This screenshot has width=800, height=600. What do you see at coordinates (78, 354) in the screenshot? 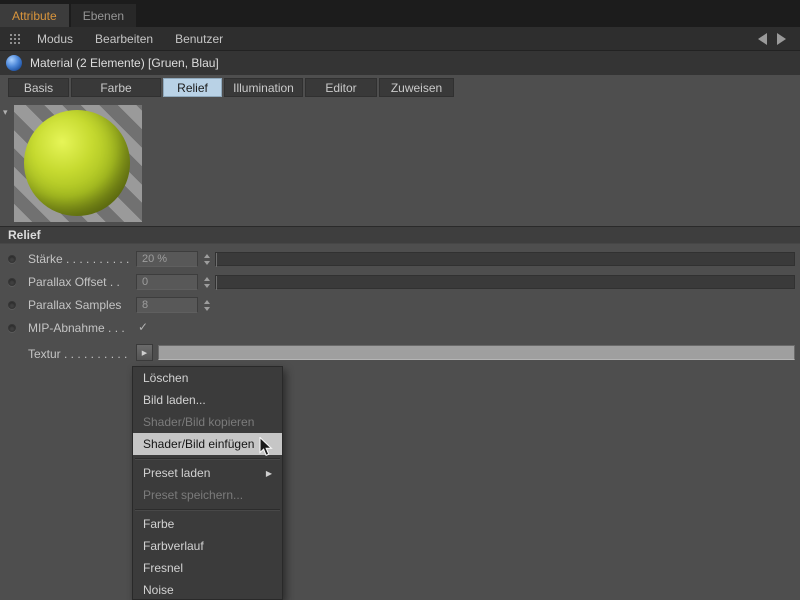
I see `textur-label: Textur . . . . . . . . . .` at bounding box center [78, 354].